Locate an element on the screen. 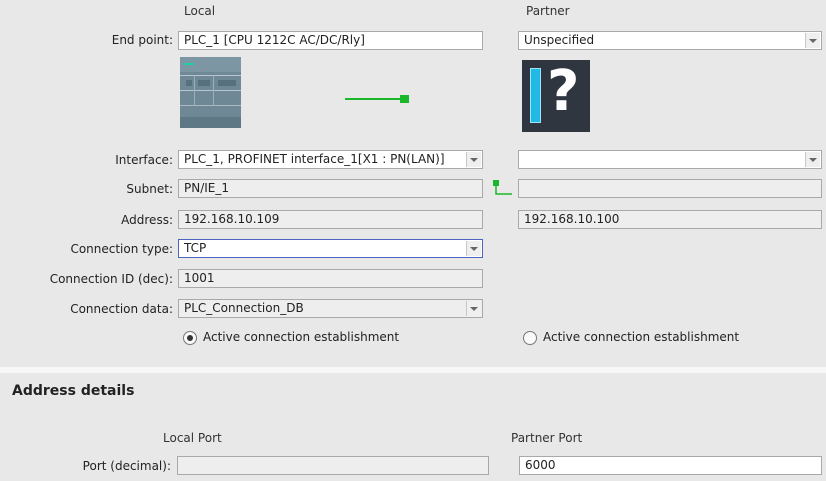 This screenshot has width=826, height=481. connection-type-dropdown: TCP is located at coordinates (330, 248).